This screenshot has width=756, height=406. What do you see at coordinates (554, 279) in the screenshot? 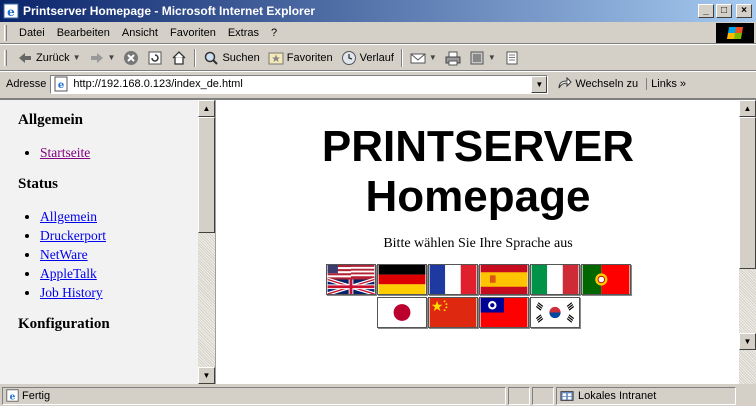
I see `flag-italian-icon` at bounding box center [554, 279].